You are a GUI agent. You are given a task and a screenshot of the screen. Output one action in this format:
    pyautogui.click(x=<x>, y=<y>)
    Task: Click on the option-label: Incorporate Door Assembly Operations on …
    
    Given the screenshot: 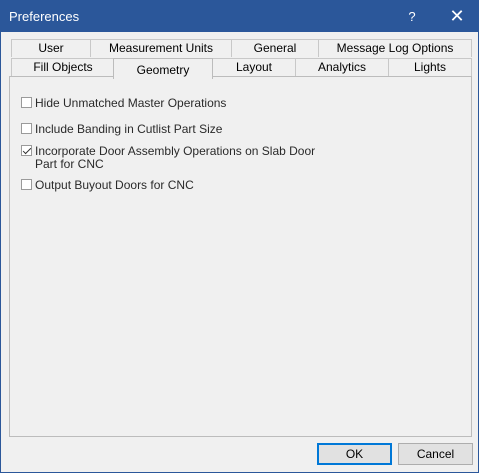 What is the action you would take?
    pyautogui.click(x=175, y=151)
    